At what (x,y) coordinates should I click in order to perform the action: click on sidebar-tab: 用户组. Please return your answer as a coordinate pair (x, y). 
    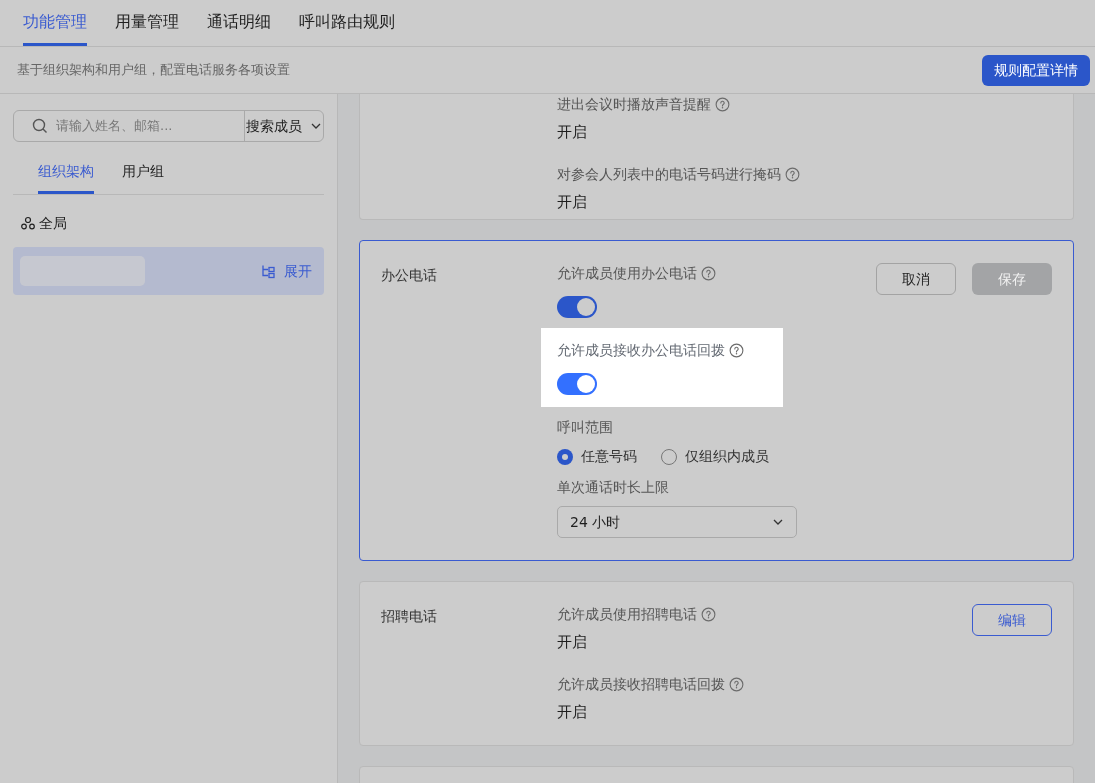
    Looking at the image, I should click on (143, 173).